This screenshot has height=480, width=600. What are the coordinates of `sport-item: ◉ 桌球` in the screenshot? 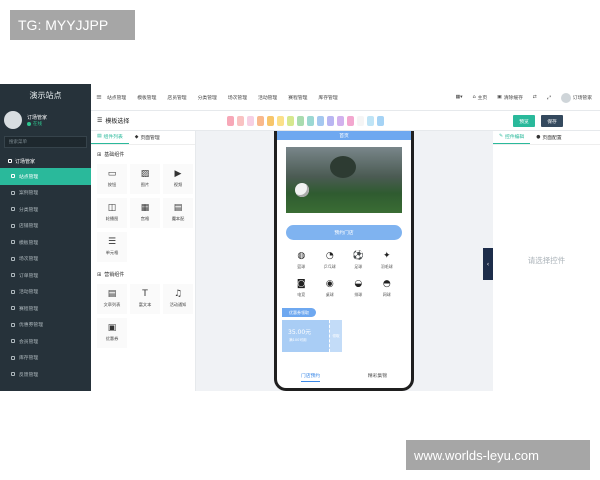 It's located at (330, 289).